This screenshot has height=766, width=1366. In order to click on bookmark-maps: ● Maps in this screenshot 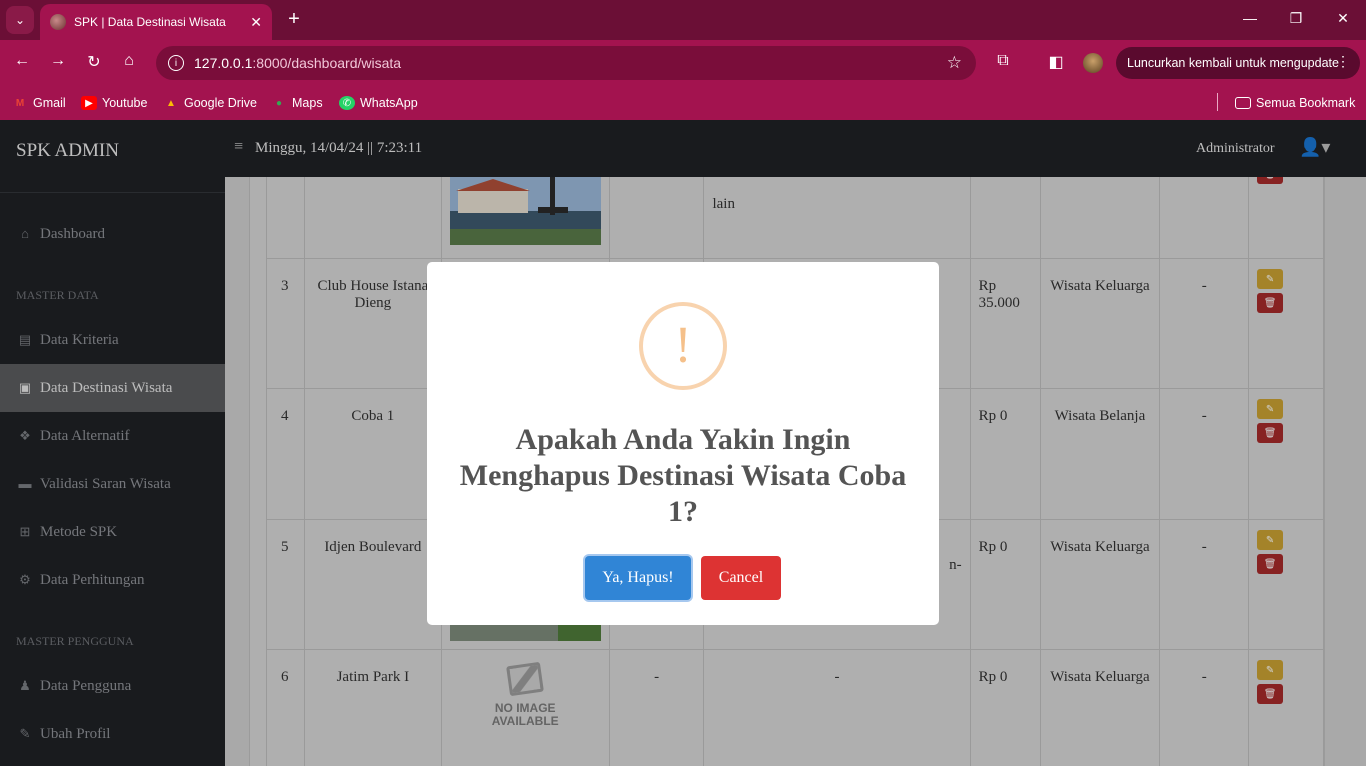, I will do `click(297, 103)`.